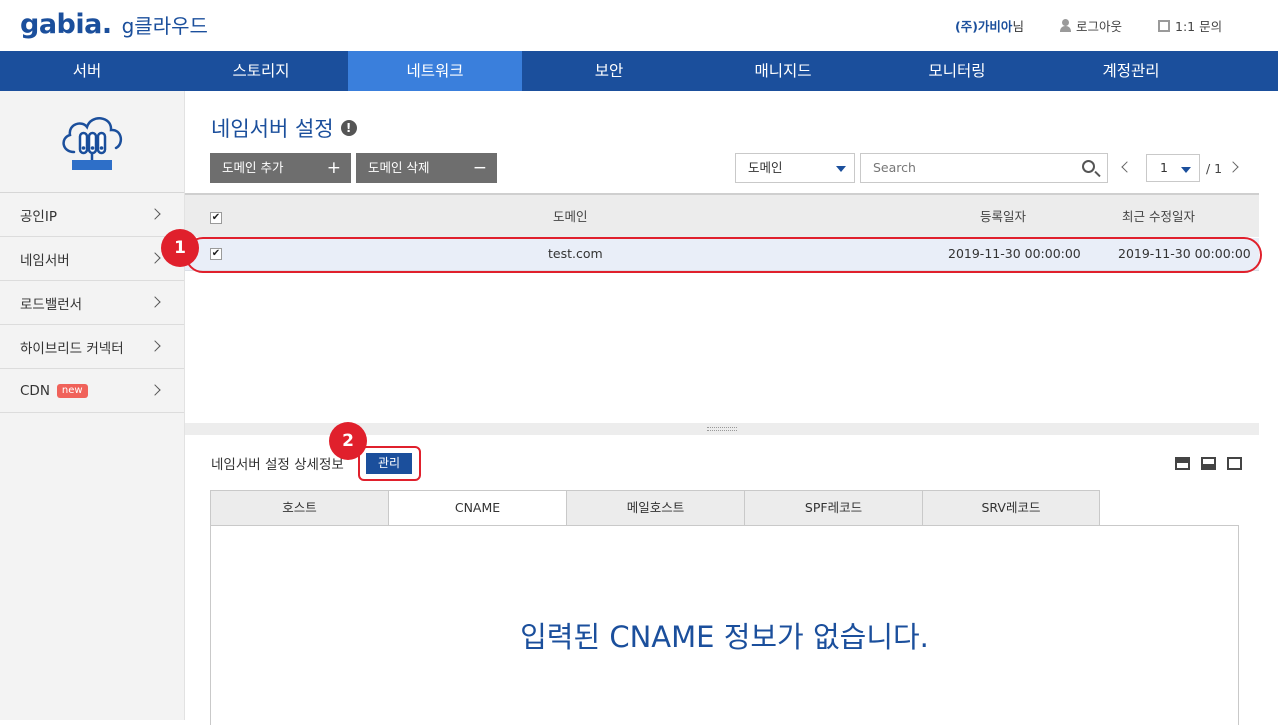 The width and height of the screenshot is (1278, 725). I want to click on nav-item-storage: 스토리지, so click(261, 71).